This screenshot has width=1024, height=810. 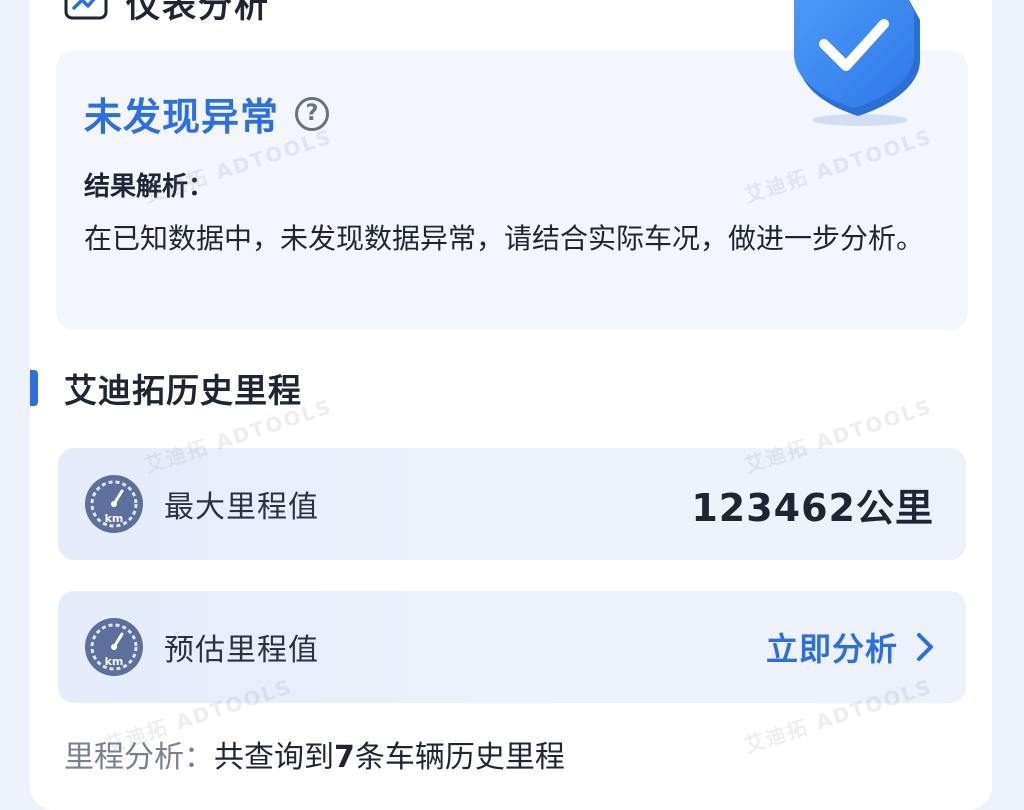 I want to click on section-indicator, so click(x=34, y=388).